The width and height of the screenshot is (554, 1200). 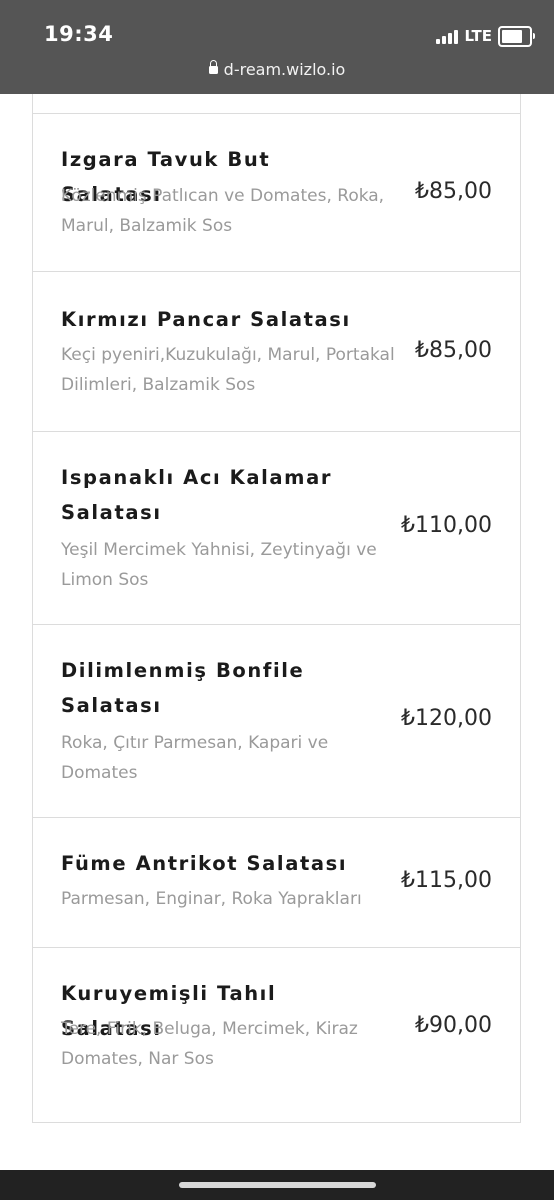 What do you see at coordinates (446, 525) in the screenshot?
I see `item-price: ₺110,00` at bounding box center [446, 525].